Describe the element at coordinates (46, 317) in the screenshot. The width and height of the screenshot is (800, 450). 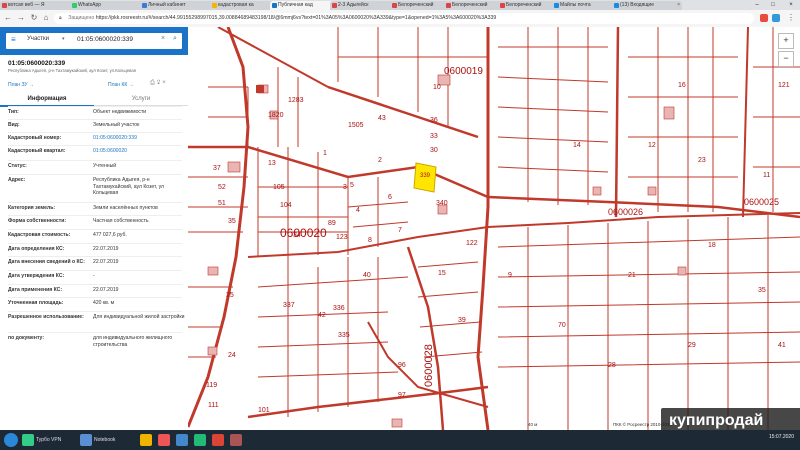
I see `attribute-label: Разрешенное использование:` at that location.